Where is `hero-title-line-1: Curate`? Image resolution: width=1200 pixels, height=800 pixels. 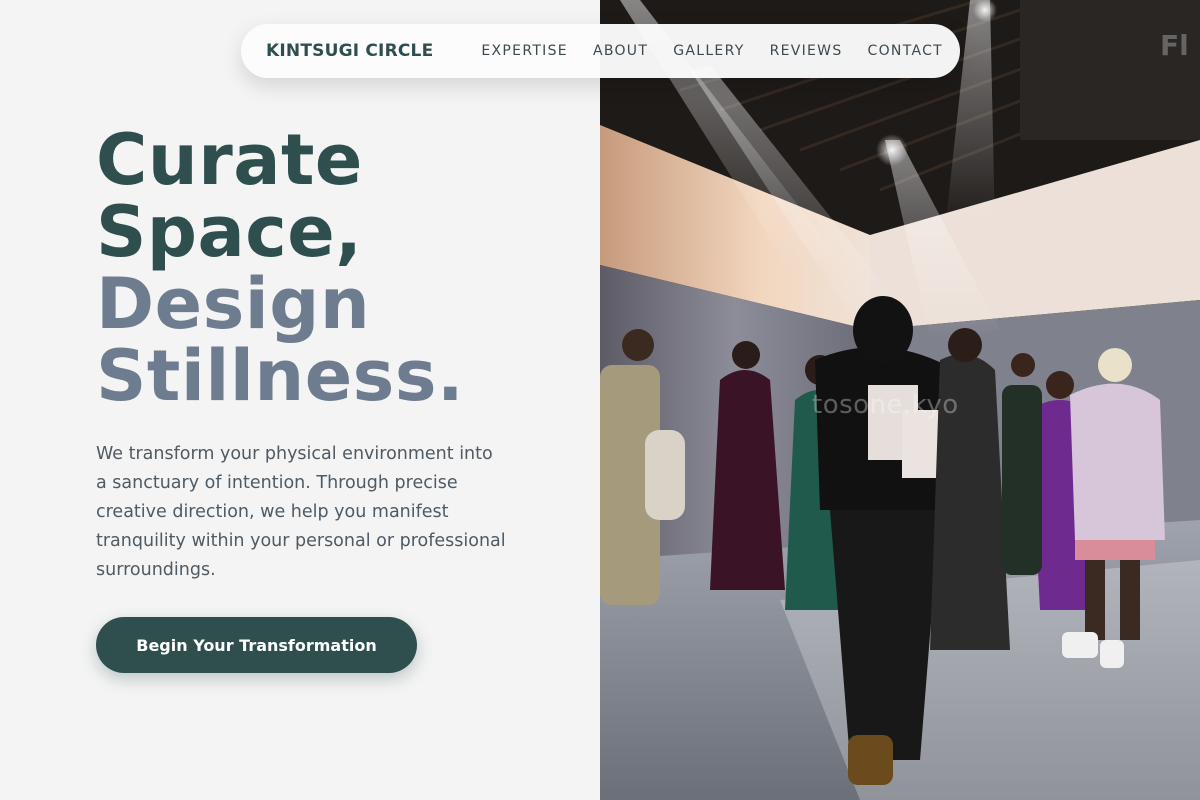
hero-title-line-1: Curate is located at coordinates (229, 160).